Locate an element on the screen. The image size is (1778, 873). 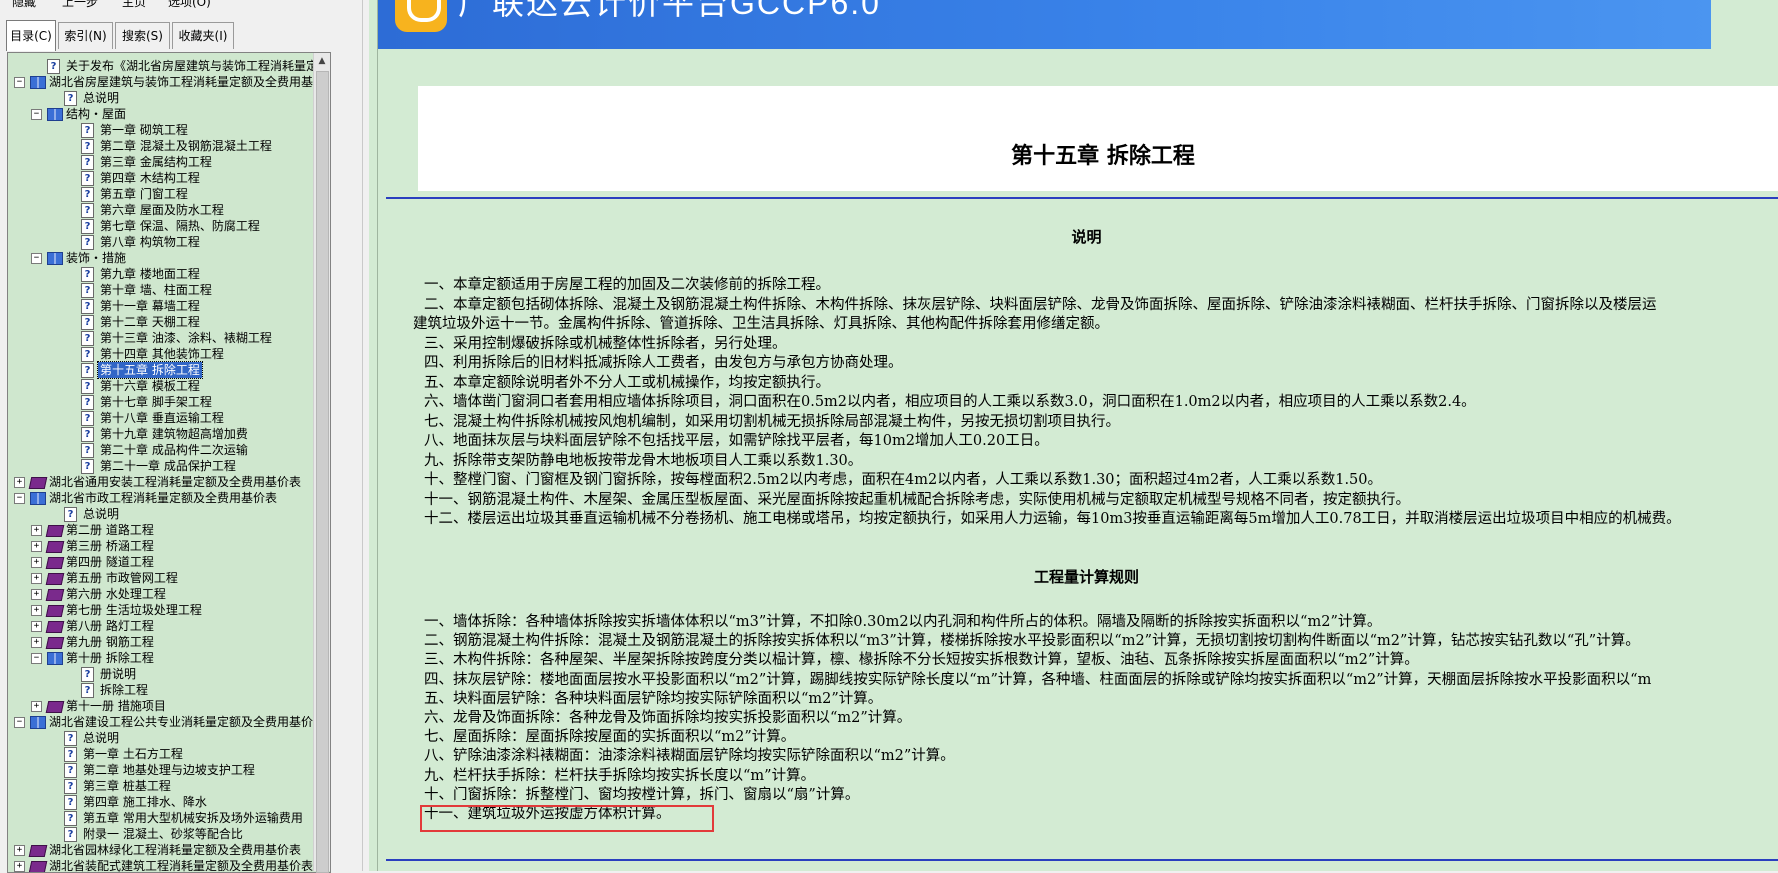
tree-item-label: 湖北省房屋建筑与装饰工程消耗量定额及全费用基价表 is located at coordinates (190, 82).